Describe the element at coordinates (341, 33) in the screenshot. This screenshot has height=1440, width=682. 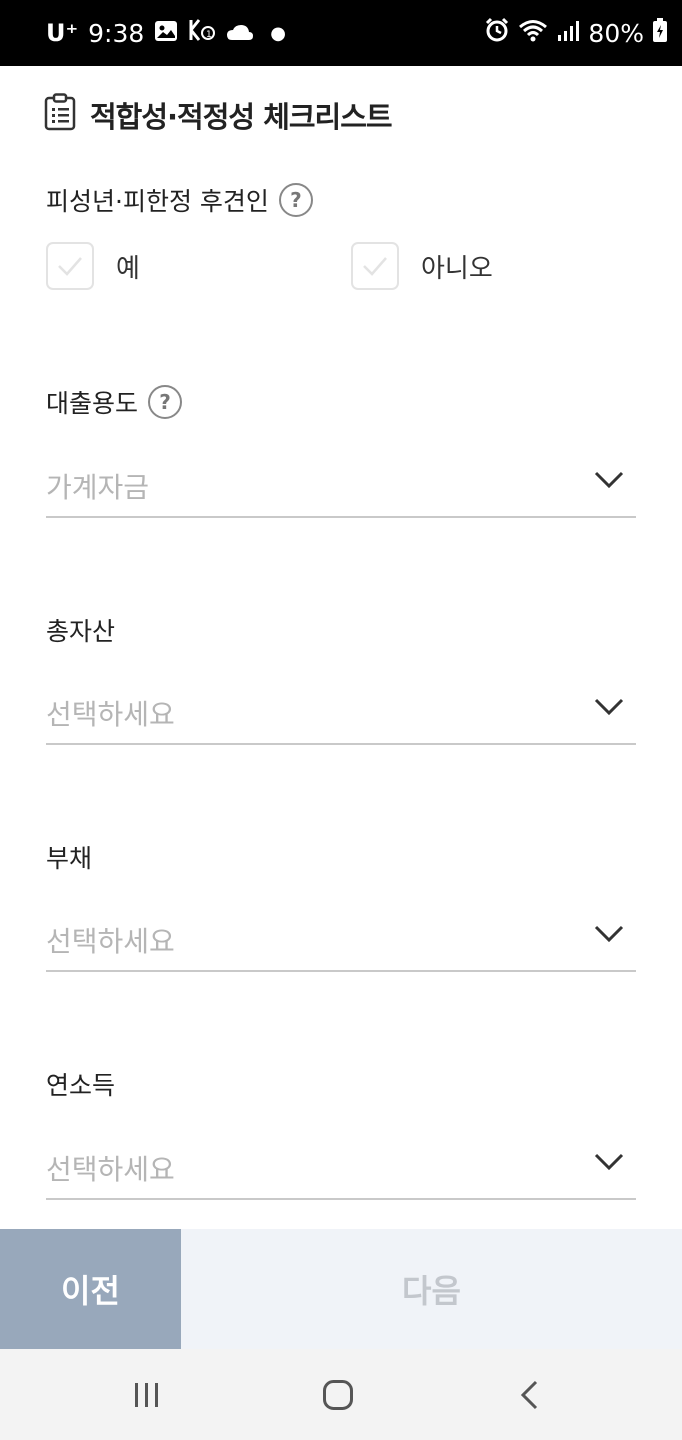
I see `status-bar: U⁺ 9:38 1 ● 80%` at that location.